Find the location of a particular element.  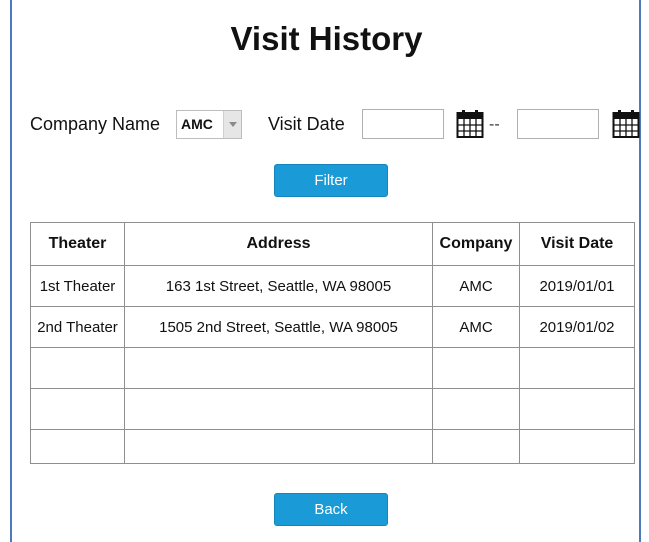

column-header-address: Address is located at coordinates (278, 244).